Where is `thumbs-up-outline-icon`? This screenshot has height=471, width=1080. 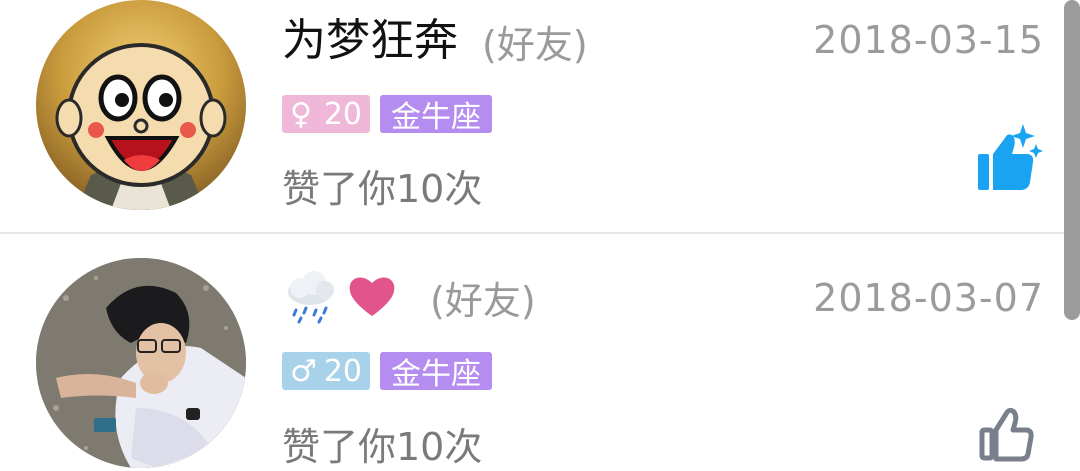 thumbs-up-outline-icon is located at coordinates (1006, 434).